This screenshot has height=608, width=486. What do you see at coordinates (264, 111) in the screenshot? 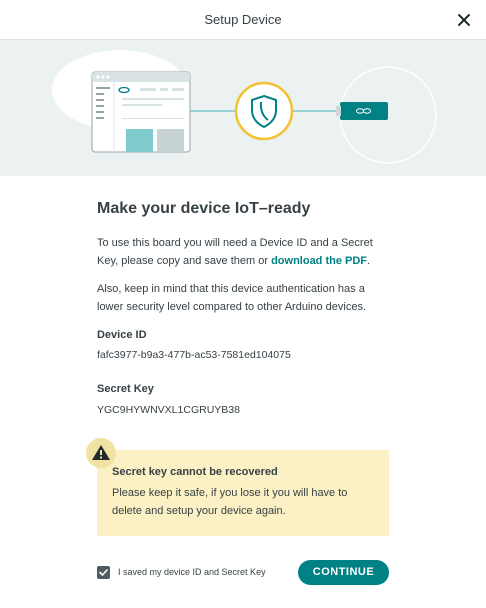
I see `shield-icon` at bounding box center [264, 111].